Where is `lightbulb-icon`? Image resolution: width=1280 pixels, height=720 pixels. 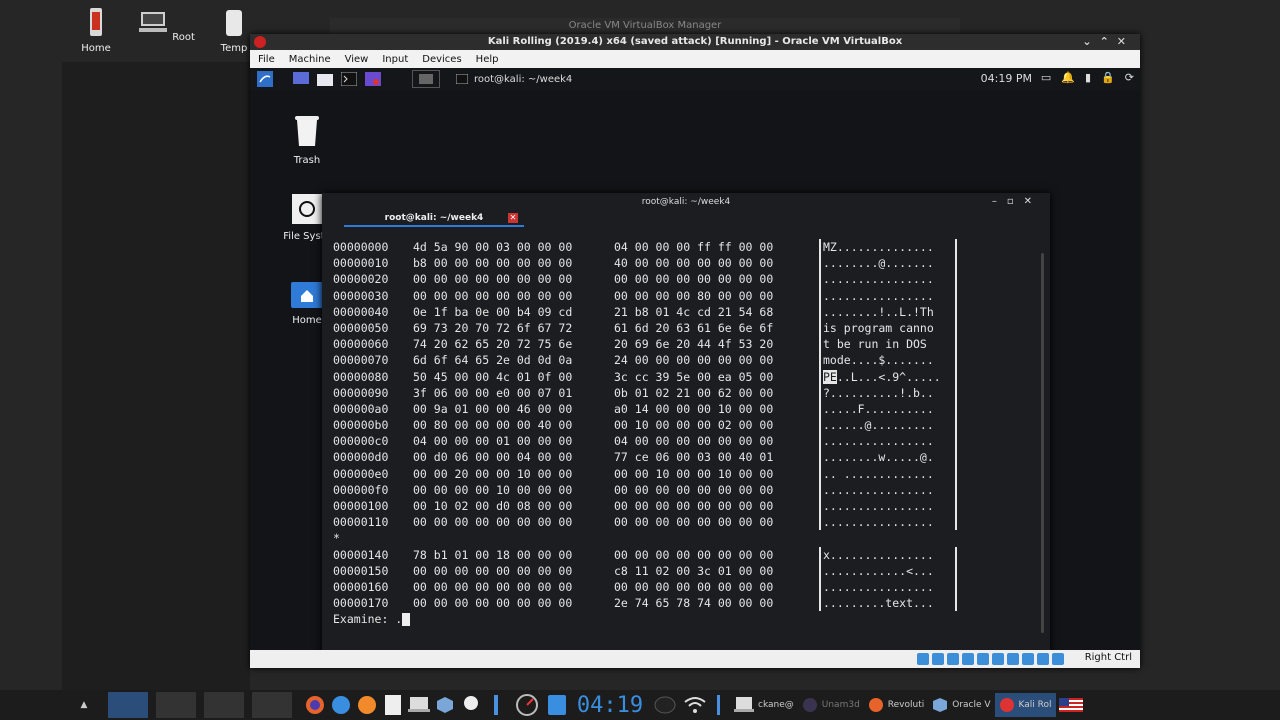
lightbulb-icon is located at coordinates (471, 705).